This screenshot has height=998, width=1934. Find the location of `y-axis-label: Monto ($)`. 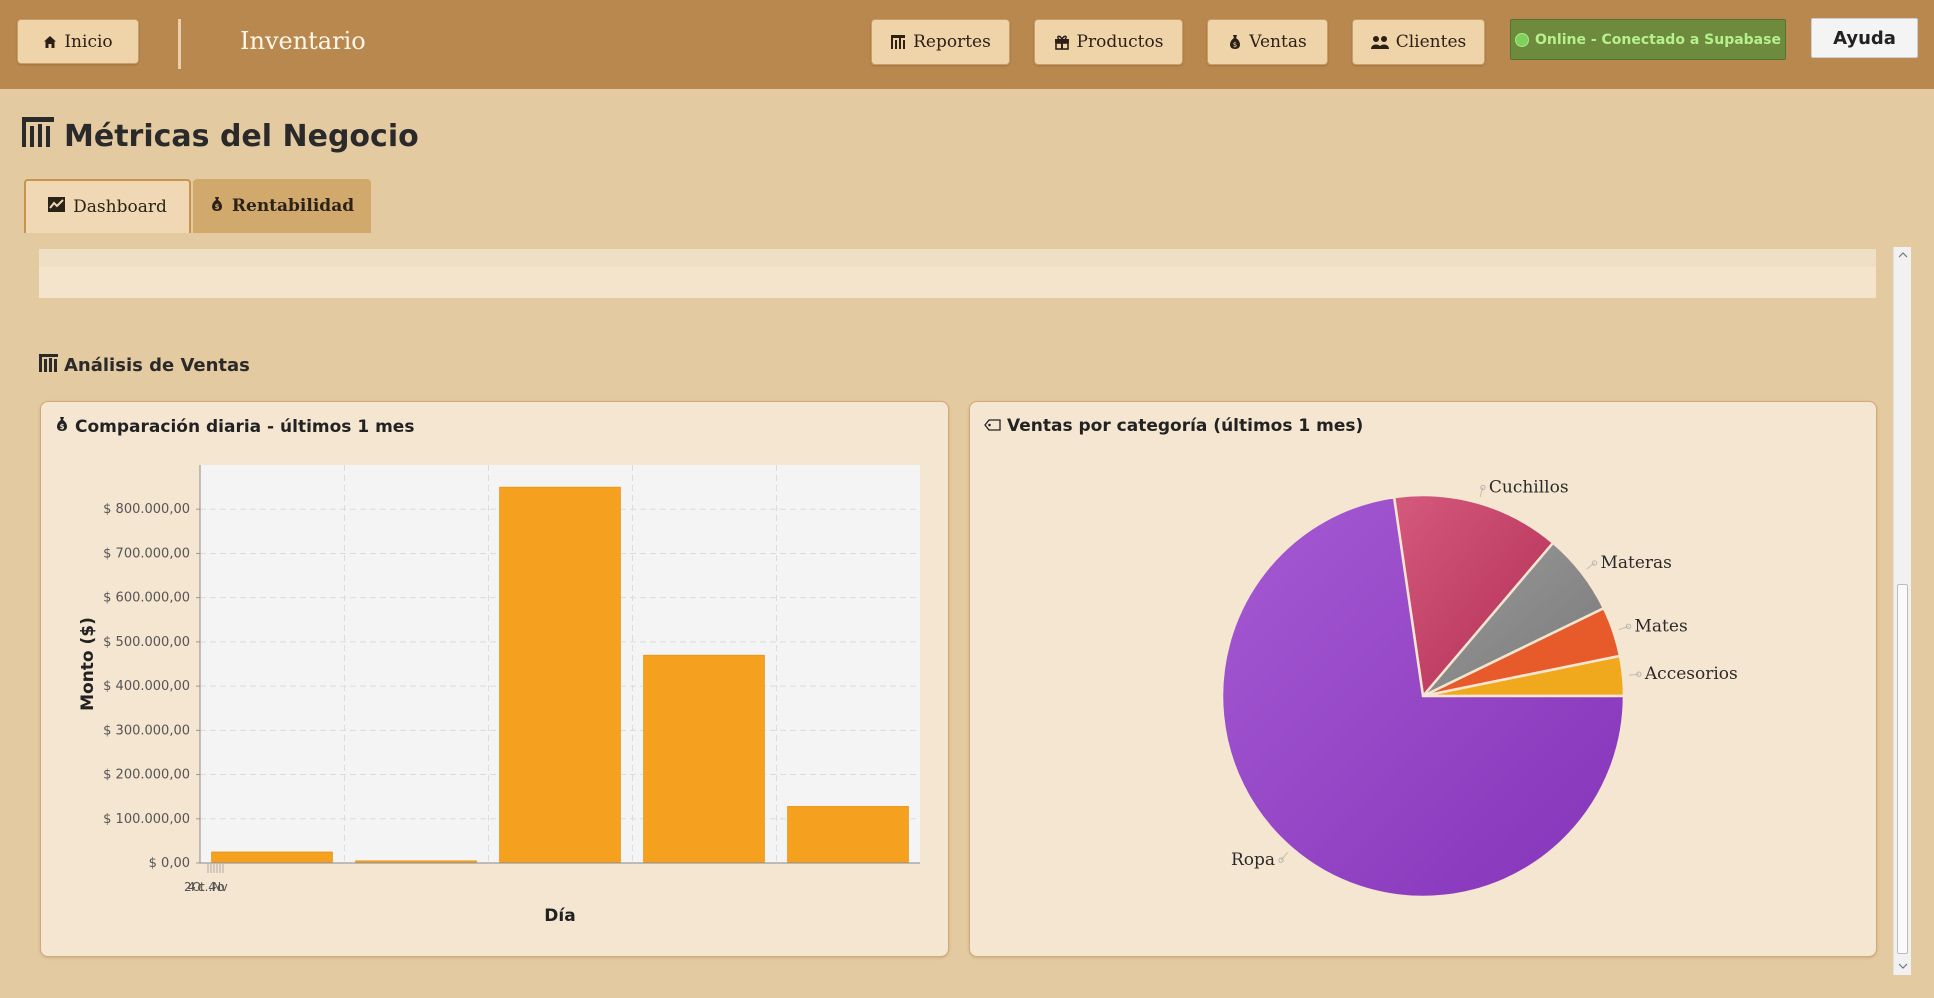

y-axis-label: Monto ($) is located at coordinates (88, 664).